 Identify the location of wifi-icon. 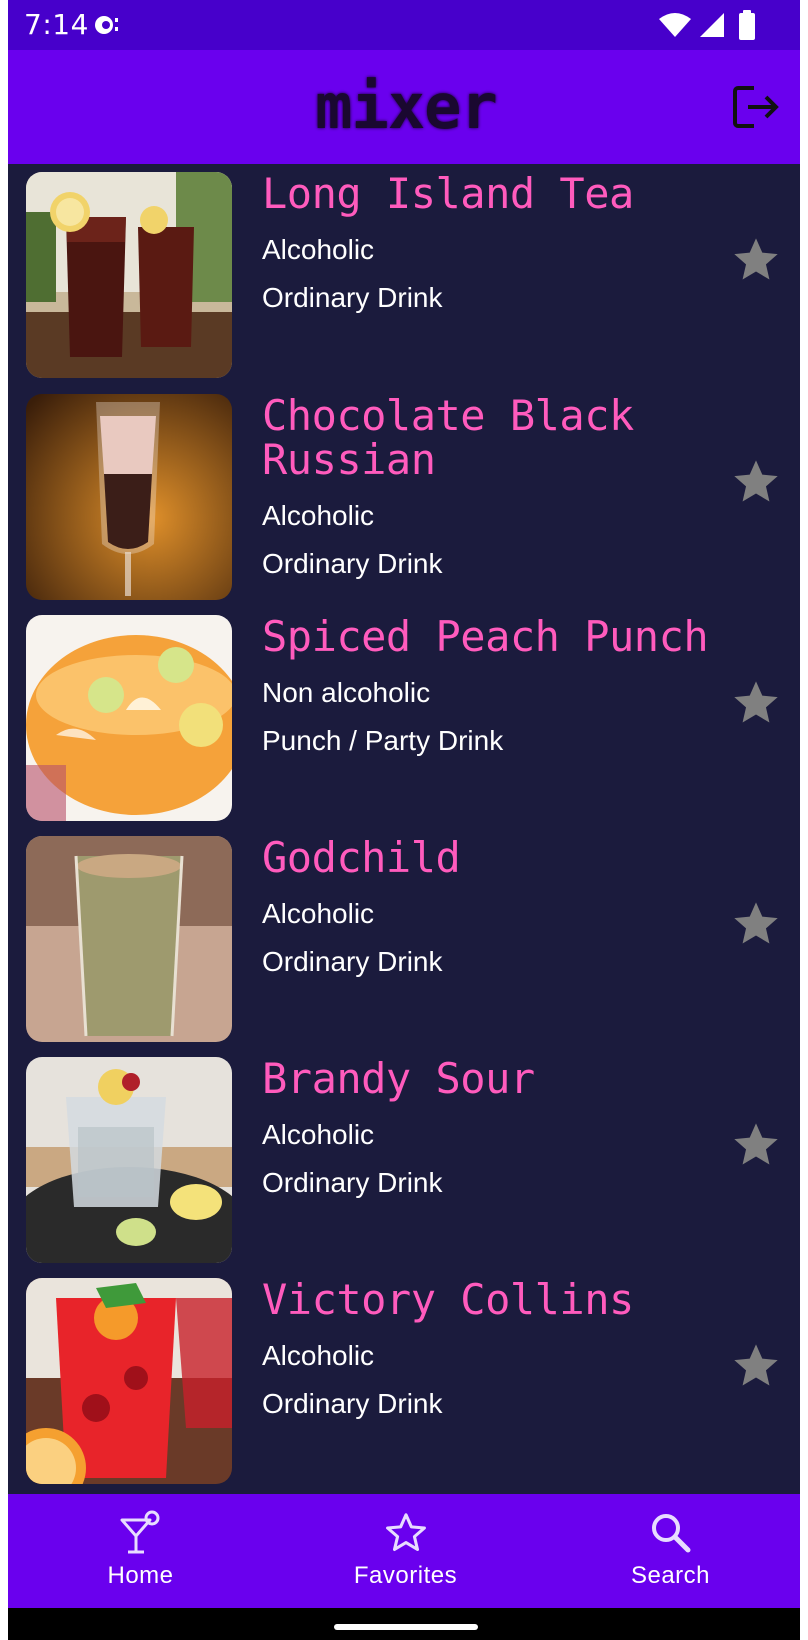
(675, 25).